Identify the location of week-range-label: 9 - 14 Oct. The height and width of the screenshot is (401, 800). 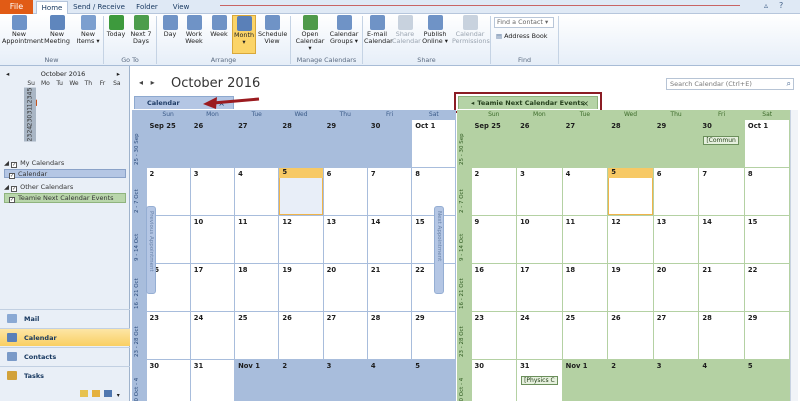
(462, 239).